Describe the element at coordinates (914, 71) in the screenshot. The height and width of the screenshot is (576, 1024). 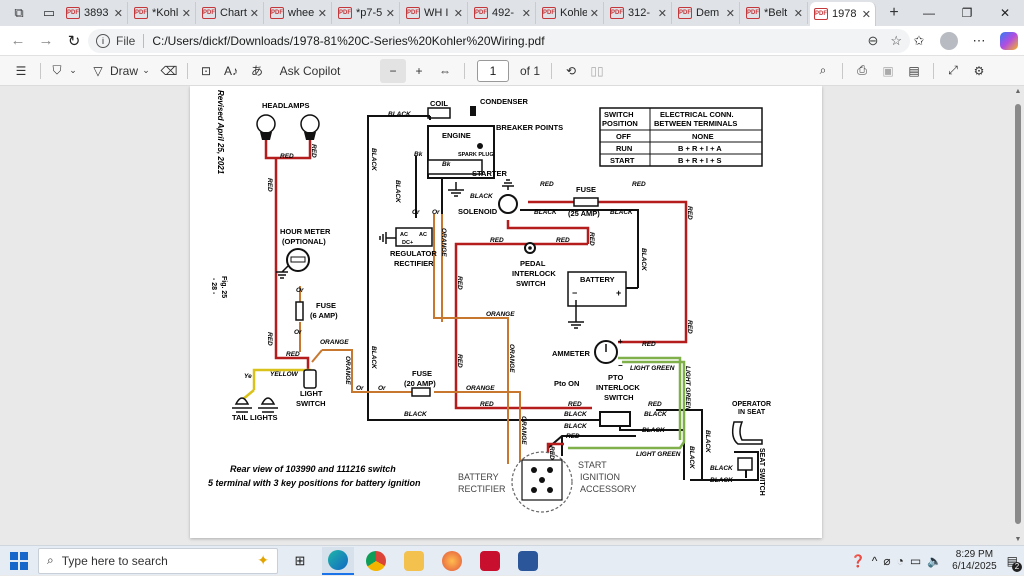
I see `save-as-icon: ▤` at that location.